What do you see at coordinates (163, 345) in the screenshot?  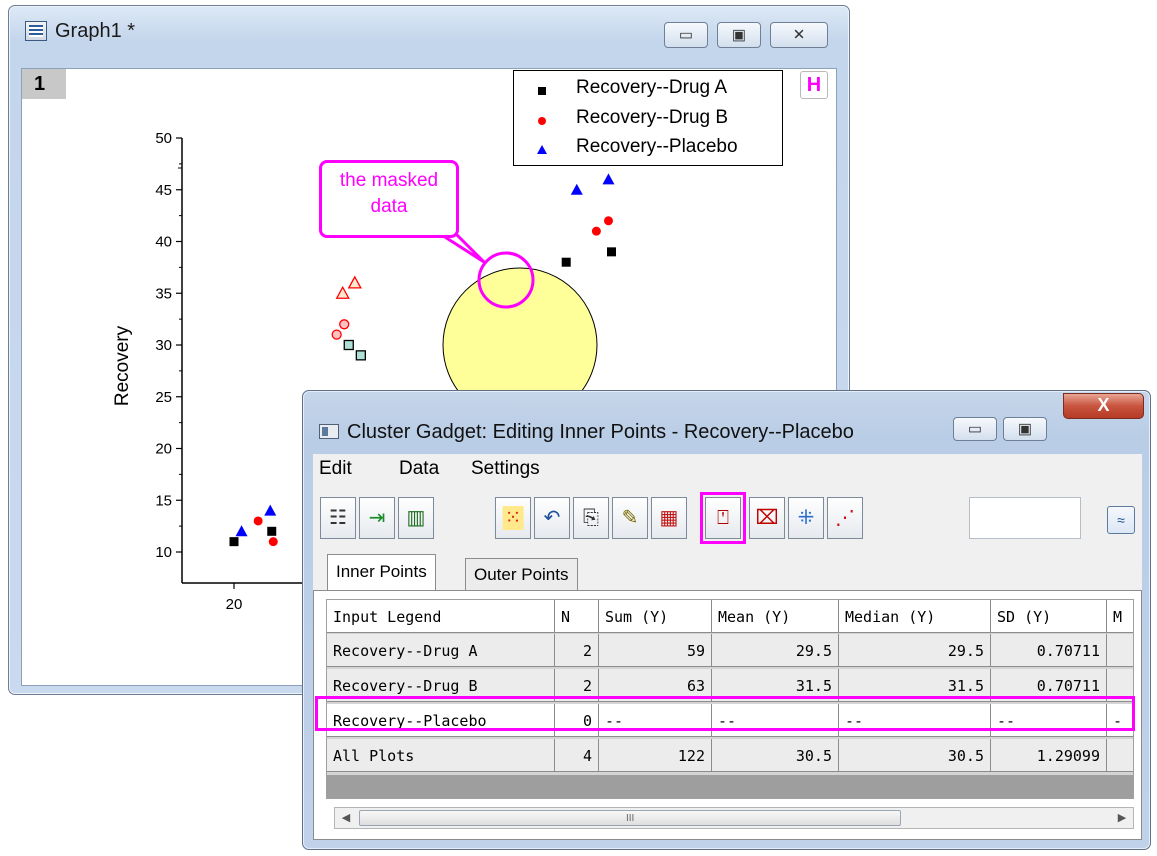 I see `y-tick-label: 30` at bounding box center [163, 345].